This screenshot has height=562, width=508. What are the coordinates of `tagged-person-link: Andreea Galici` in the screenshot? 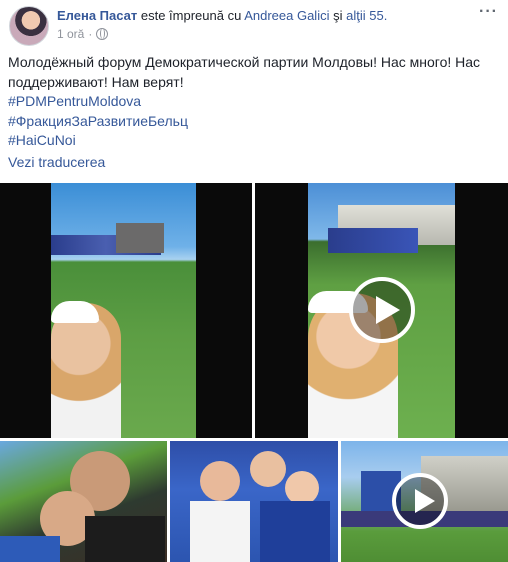 It's located at (286, 15).